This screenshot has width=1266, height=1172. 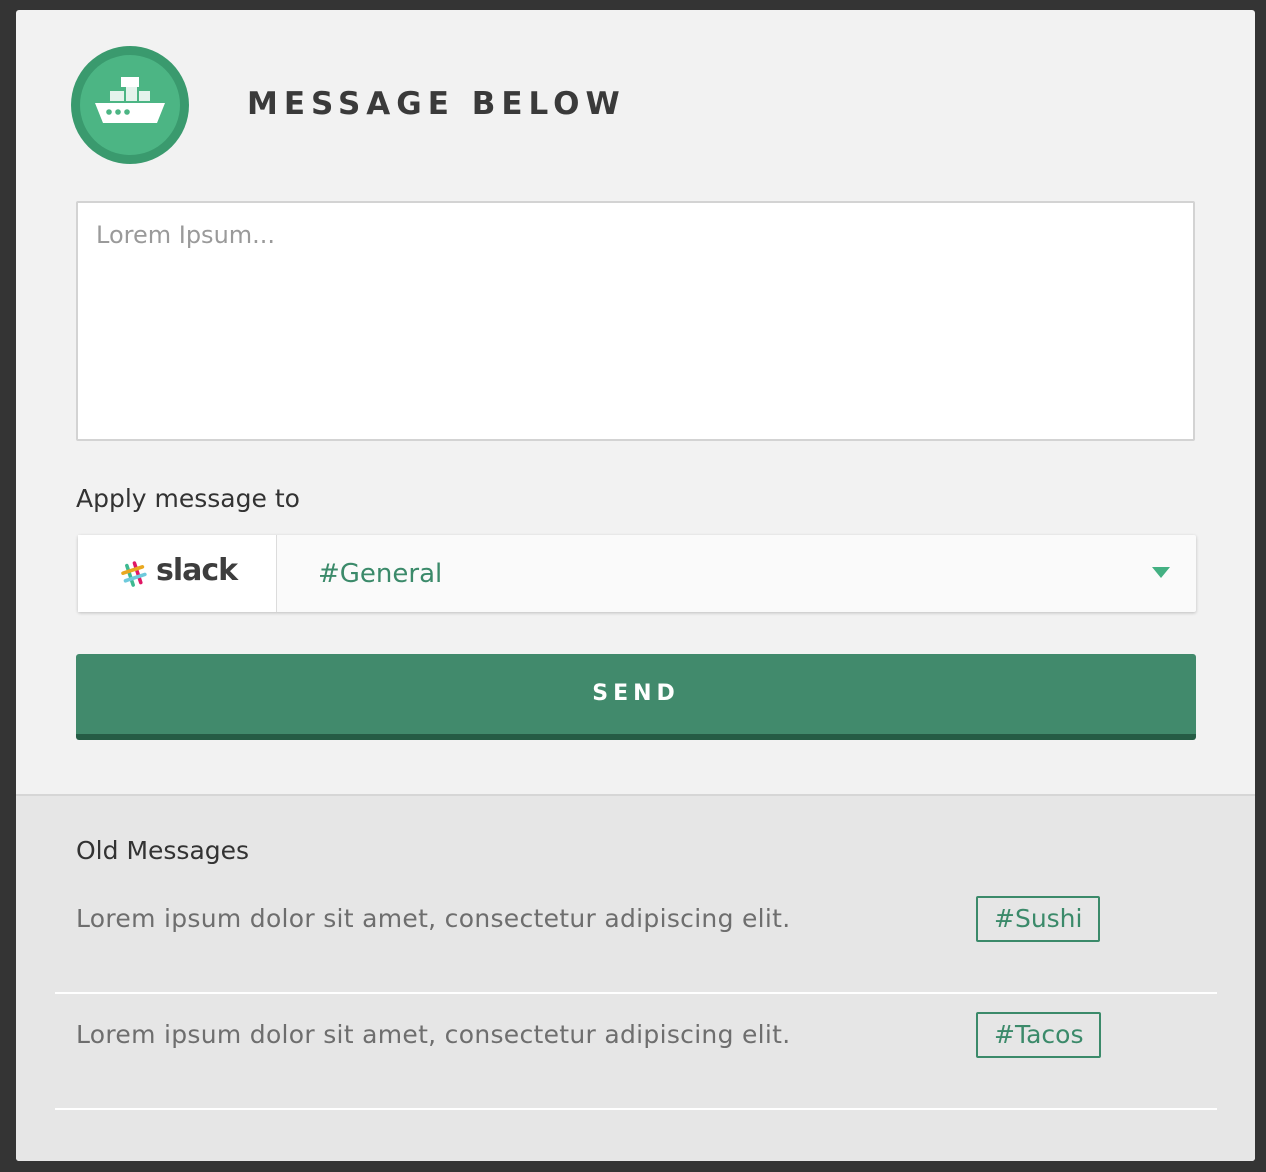 I want to click on app-logo, so click(x=130, y=105).